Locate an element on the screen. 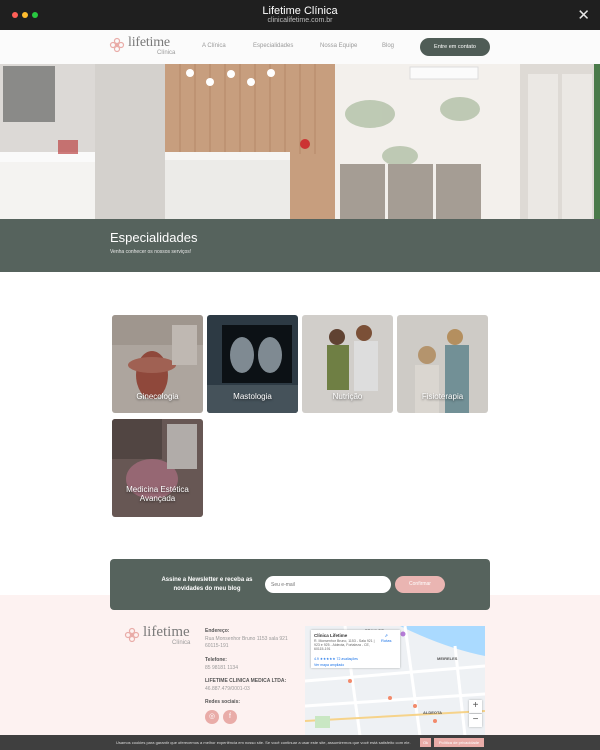 The height and width of the screenshot is (750, 600). specialty-label: Nutrição is located at coordinates (347, 396).